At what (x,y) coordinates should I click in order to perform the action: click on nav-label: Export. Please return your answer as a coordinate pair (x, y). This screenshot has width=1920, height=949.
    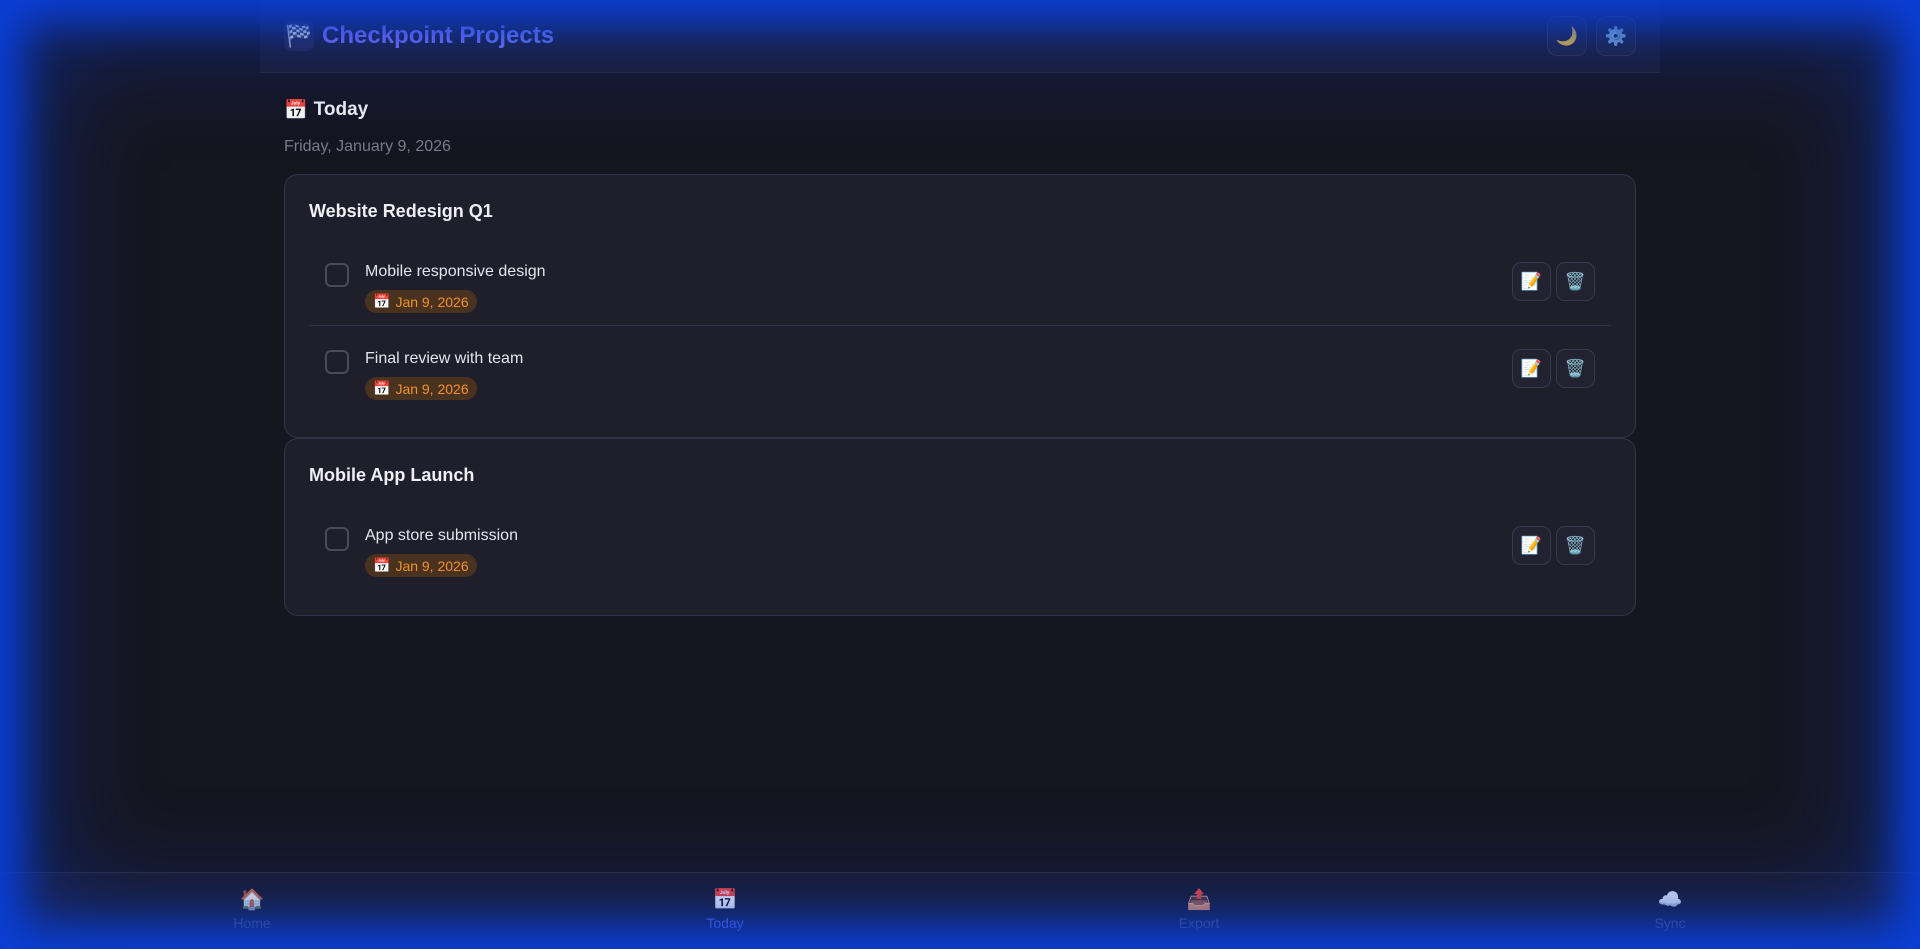
    Looking at the image, I should click on (1199, 923).